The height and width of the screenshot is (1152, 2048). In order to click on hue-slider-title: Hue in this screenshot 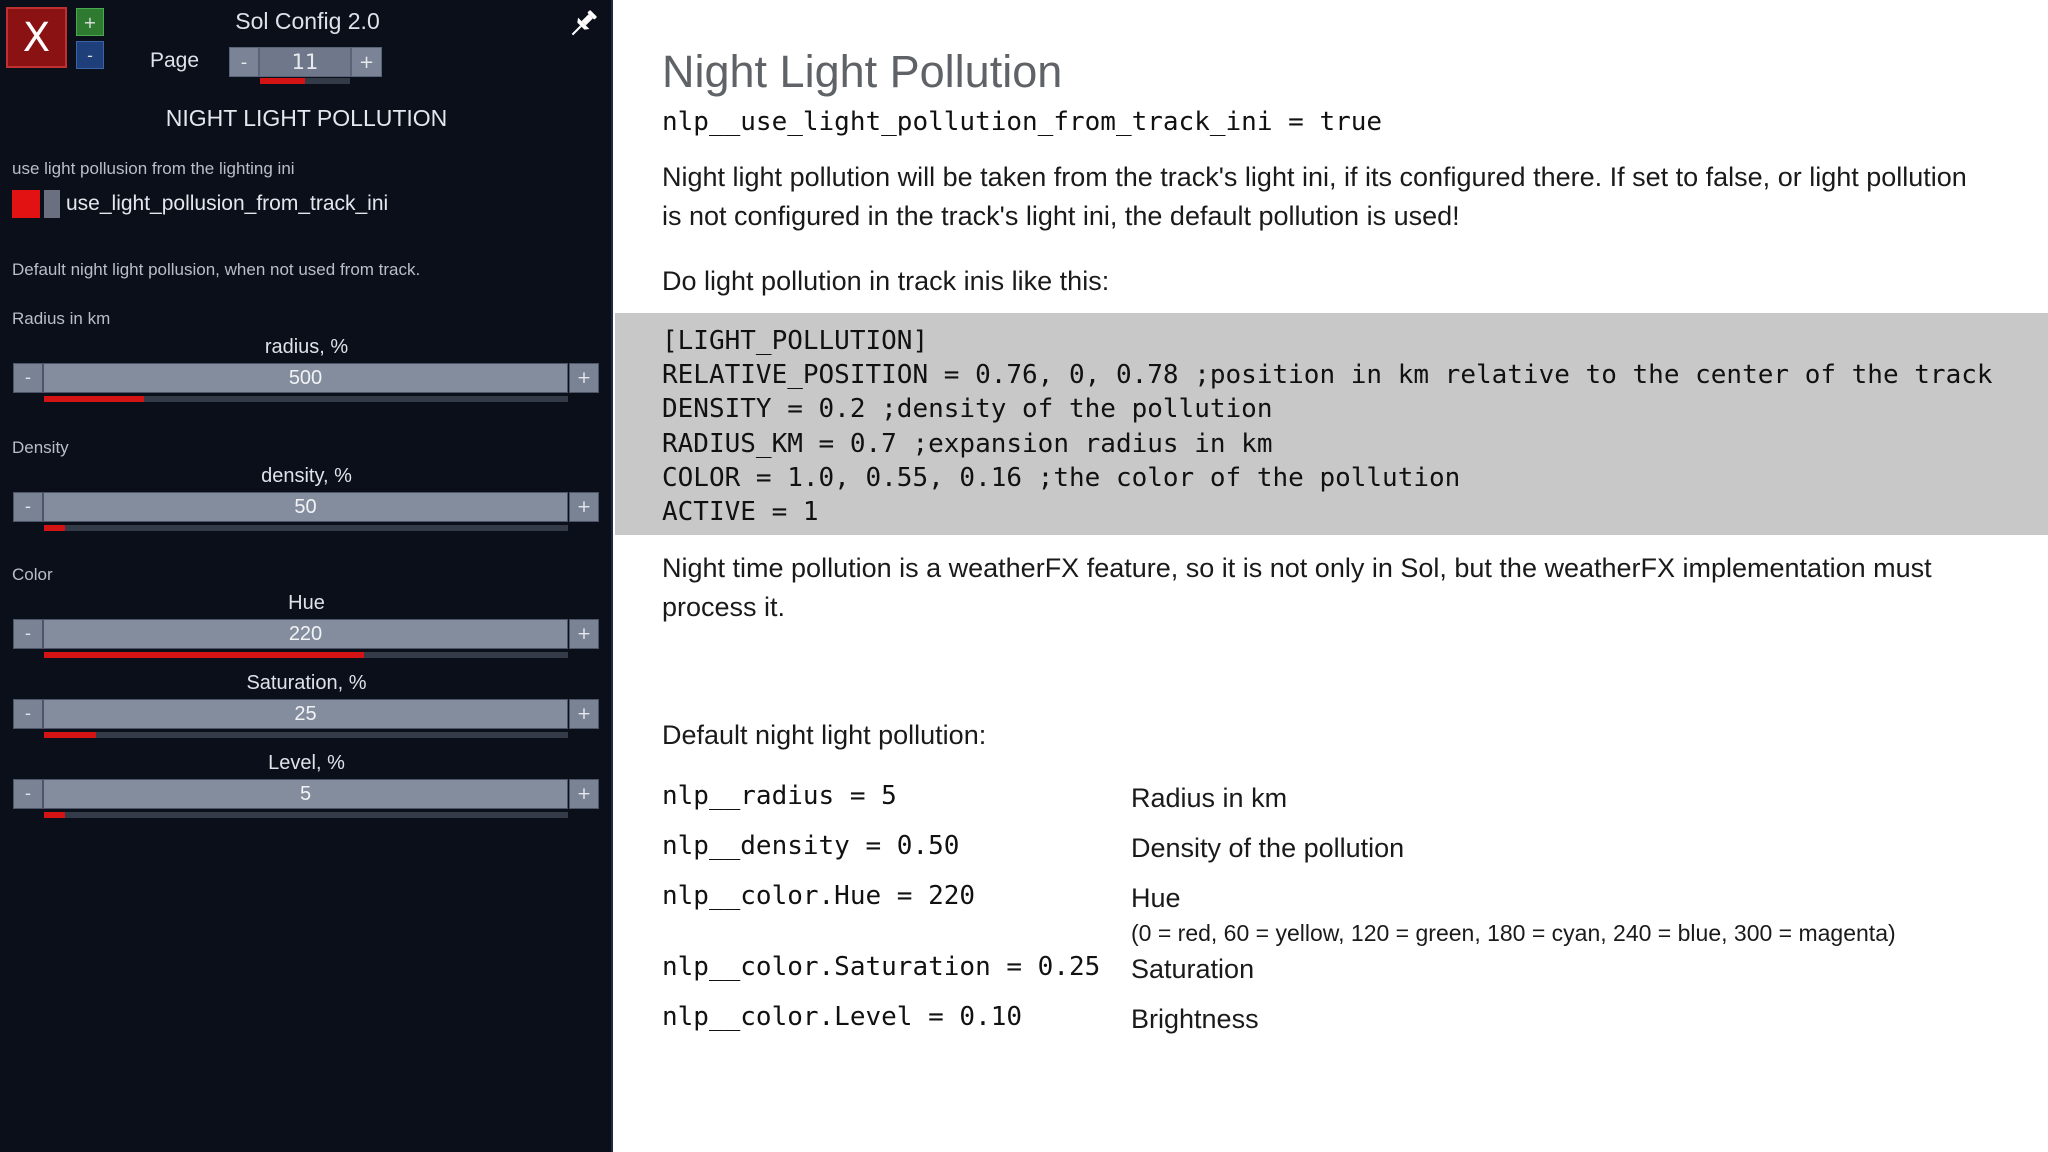, I will do `click(306, 603)`.